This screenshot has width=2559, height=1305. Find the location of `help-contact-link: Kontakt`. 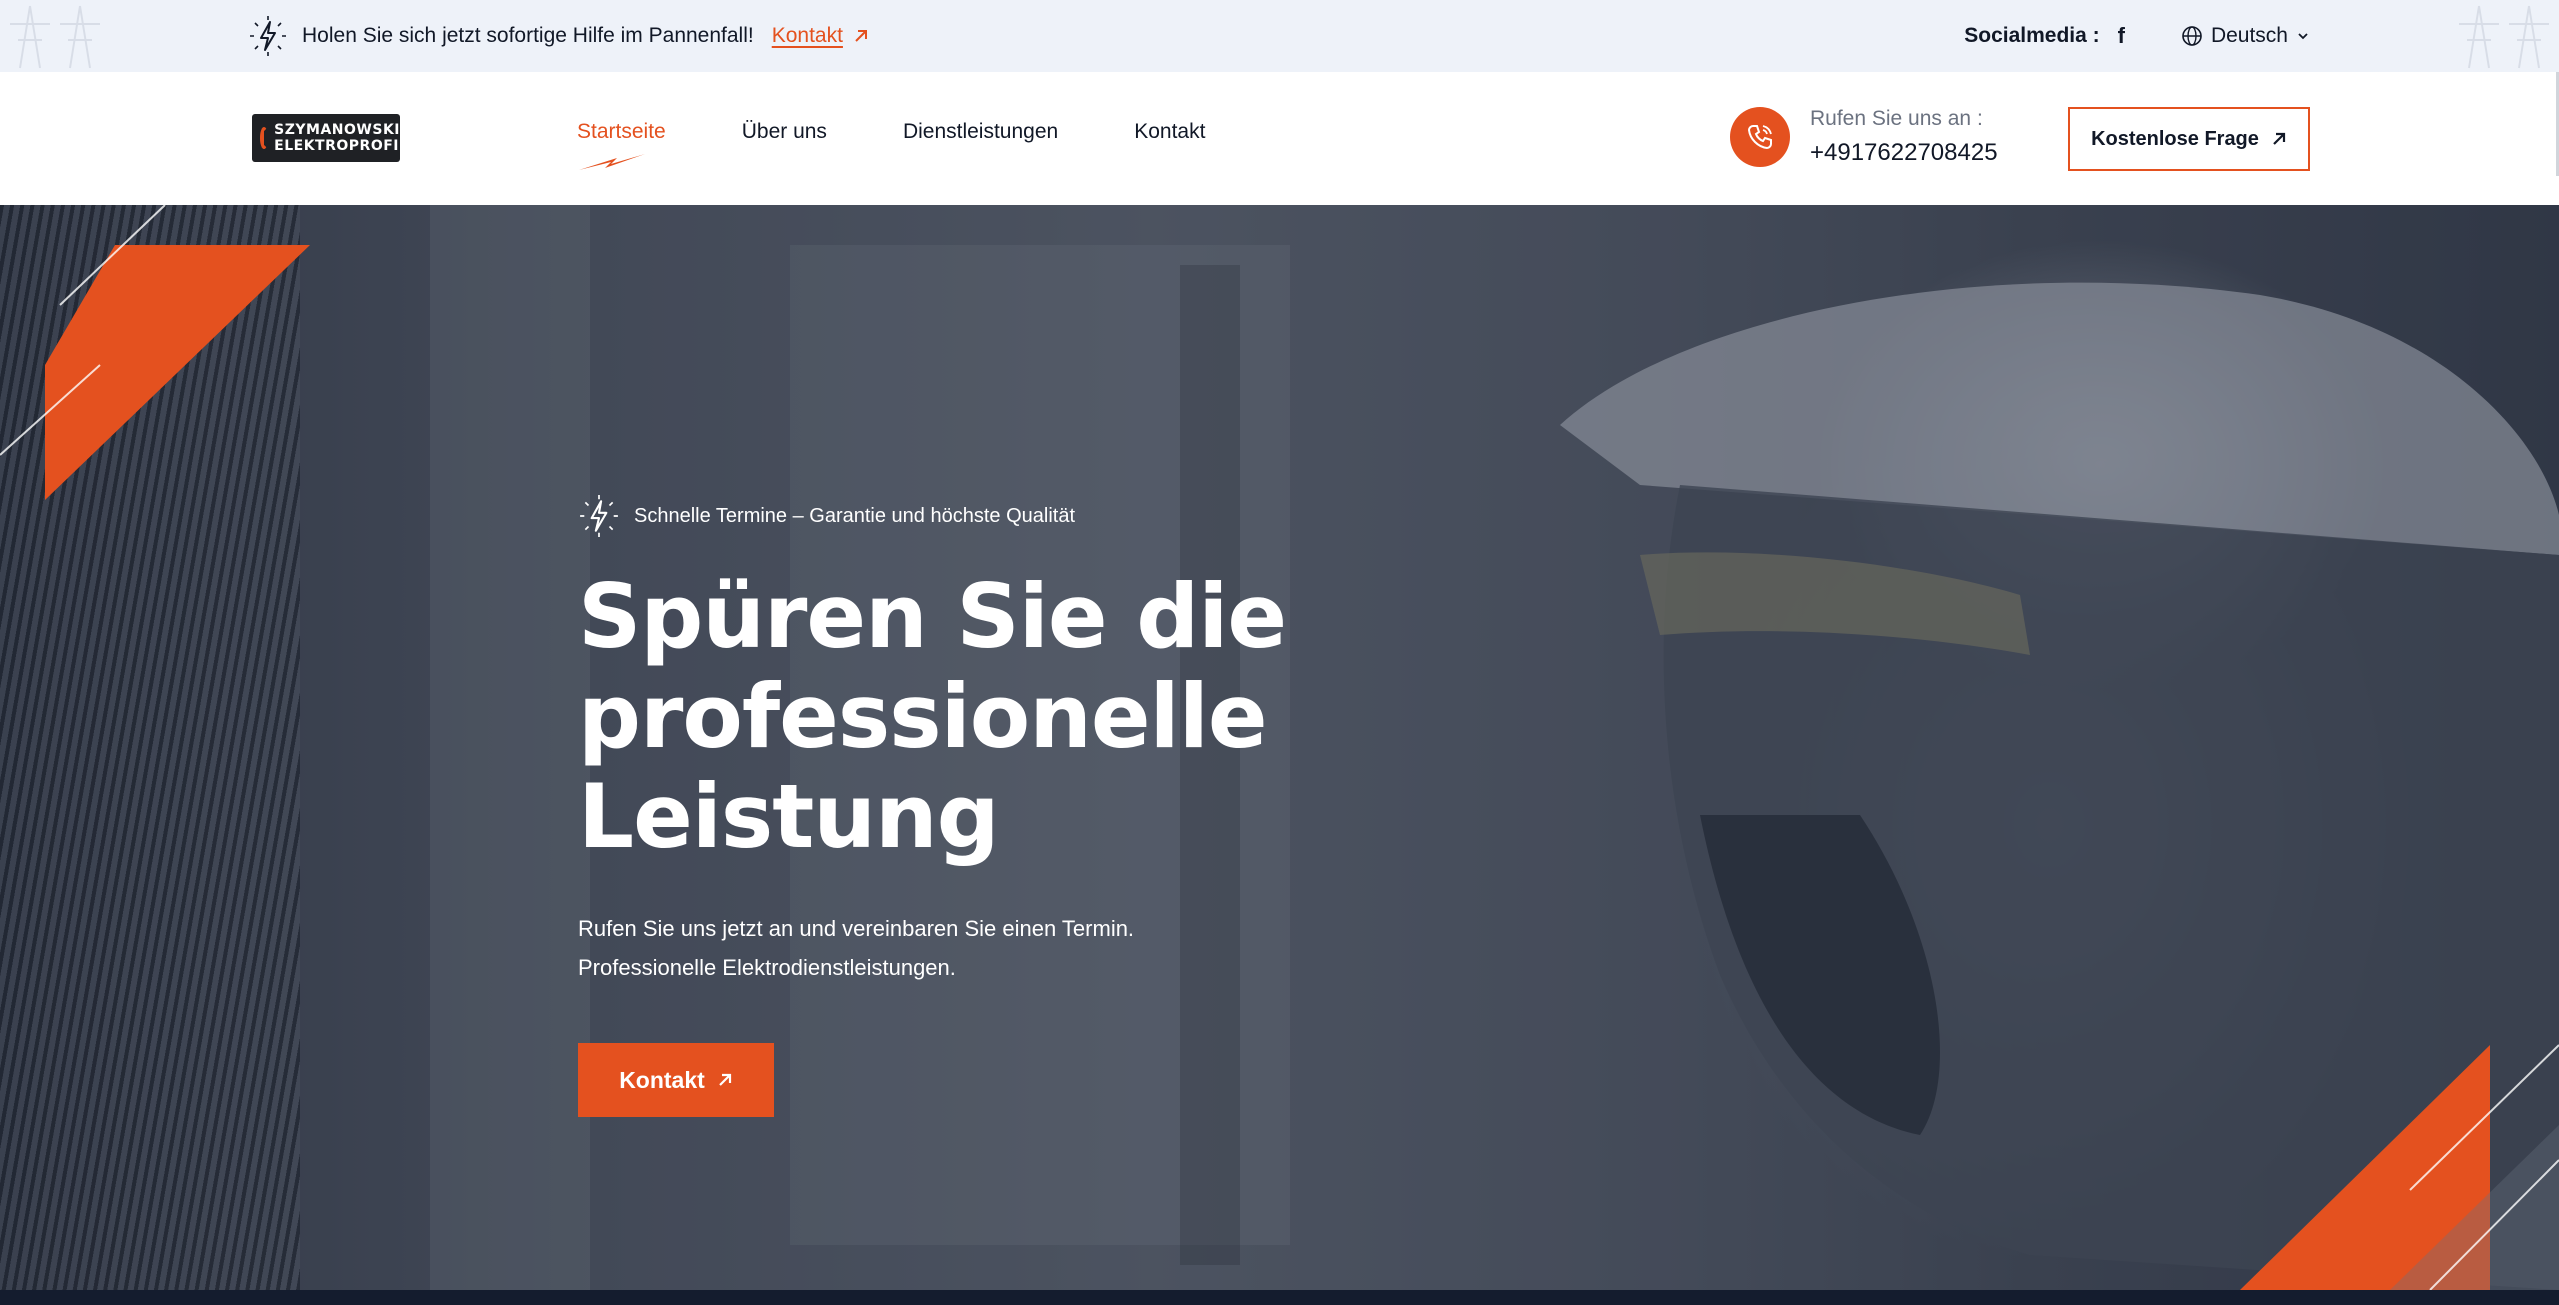

help-contact-link: Kontakt is located at coordinates (820, 36).